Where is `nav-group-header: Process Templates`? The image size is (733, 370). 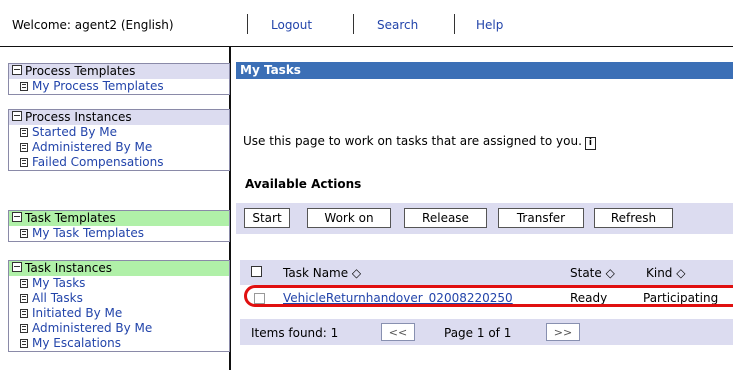 nav-group-header: Process Templates is located at coordinates (119, 71).